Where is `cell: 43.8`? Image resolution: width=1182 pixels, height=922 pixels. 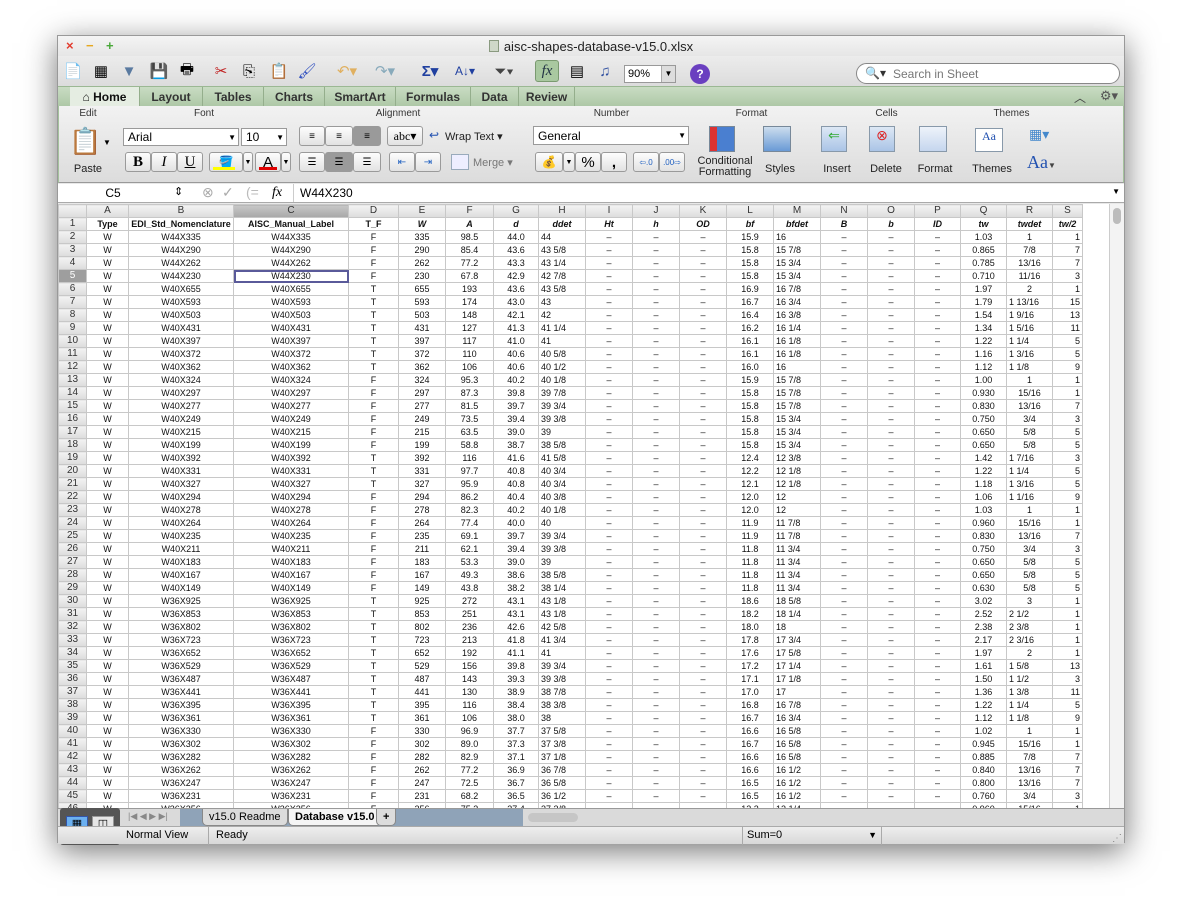 cell: 43.8 is located at coordinates (469, 588).